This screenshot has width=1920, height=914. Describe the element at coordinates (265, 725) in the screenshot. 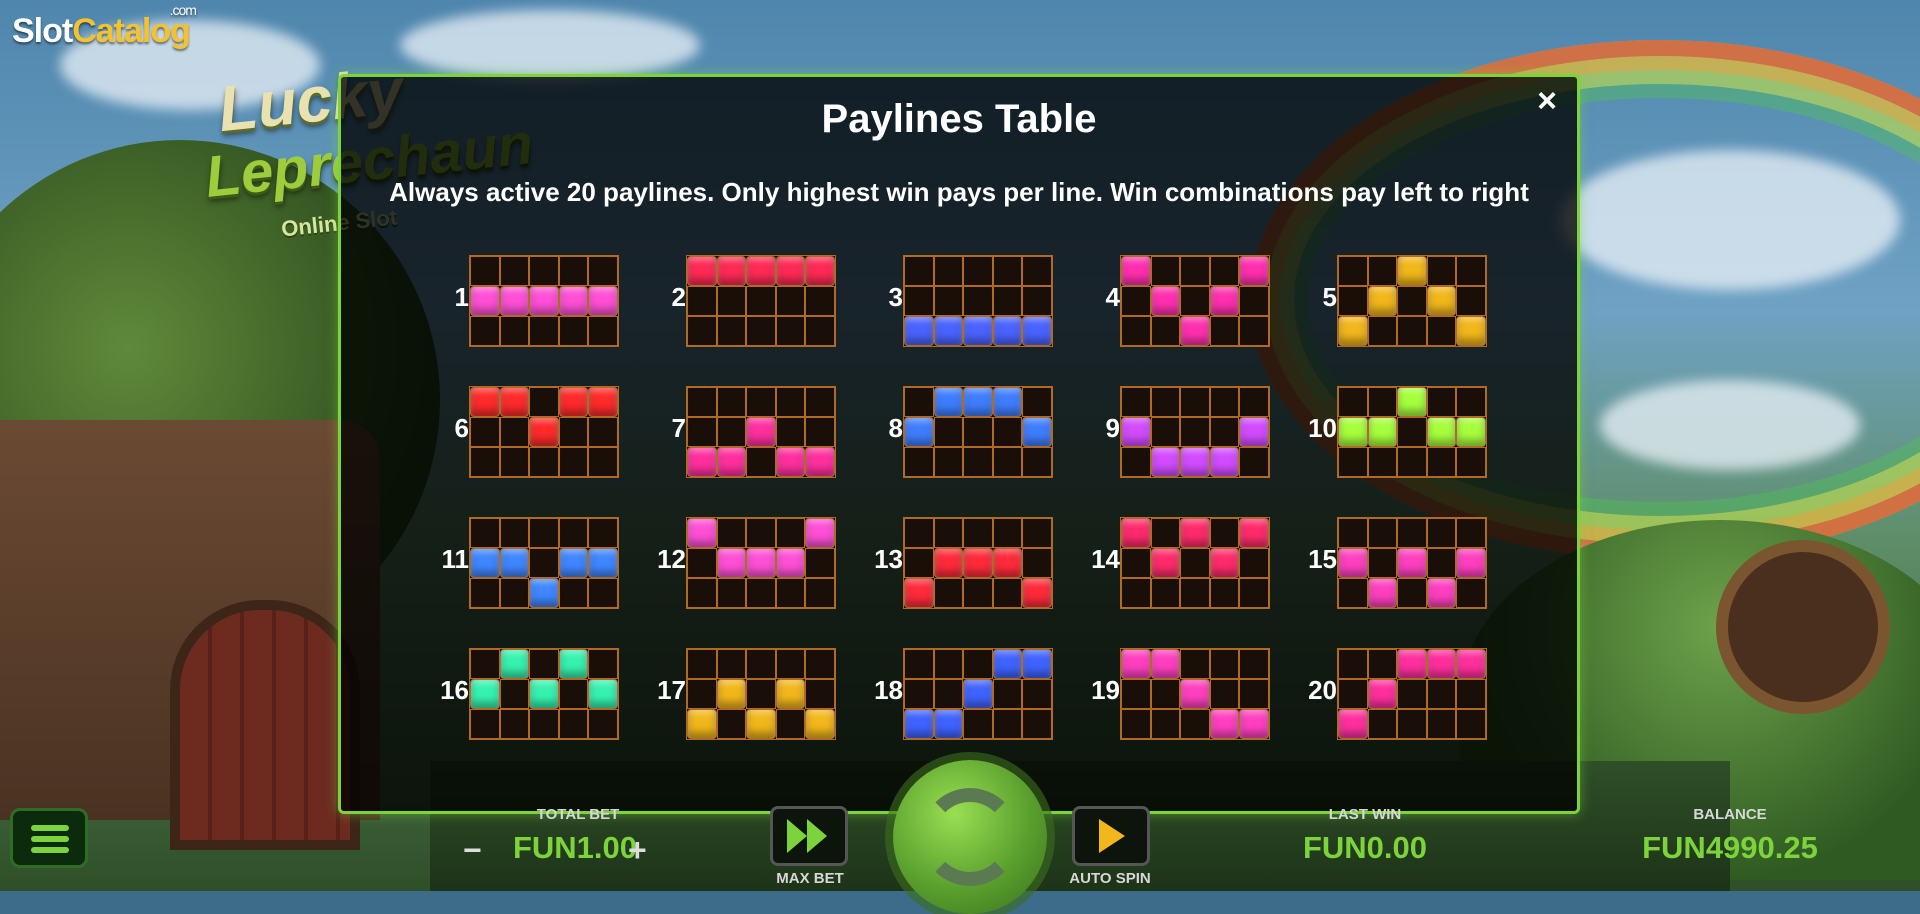

I see `round-door` at that location.